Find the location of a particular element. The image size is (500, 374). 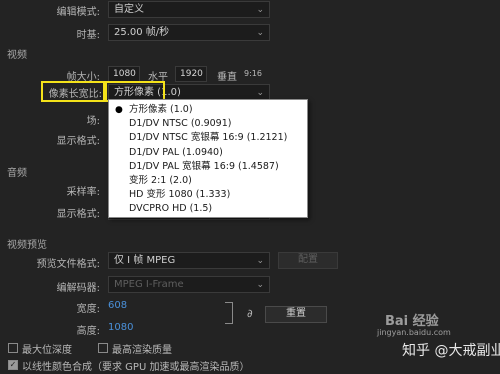

vertical-label: 垂直 is located at coordinates (227, 77).